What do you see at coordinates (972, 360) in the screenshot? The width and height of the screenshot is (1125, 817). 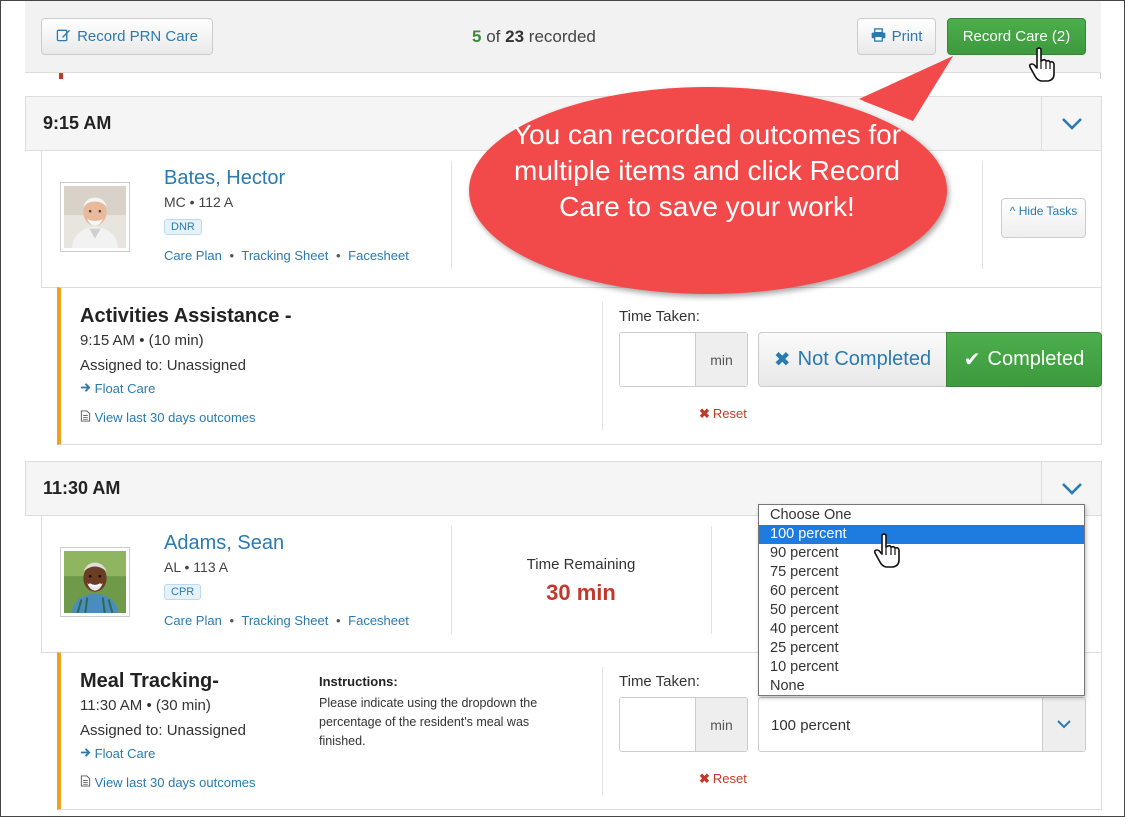 I see `check-icon: ✔` at bounding box center [972, 360].